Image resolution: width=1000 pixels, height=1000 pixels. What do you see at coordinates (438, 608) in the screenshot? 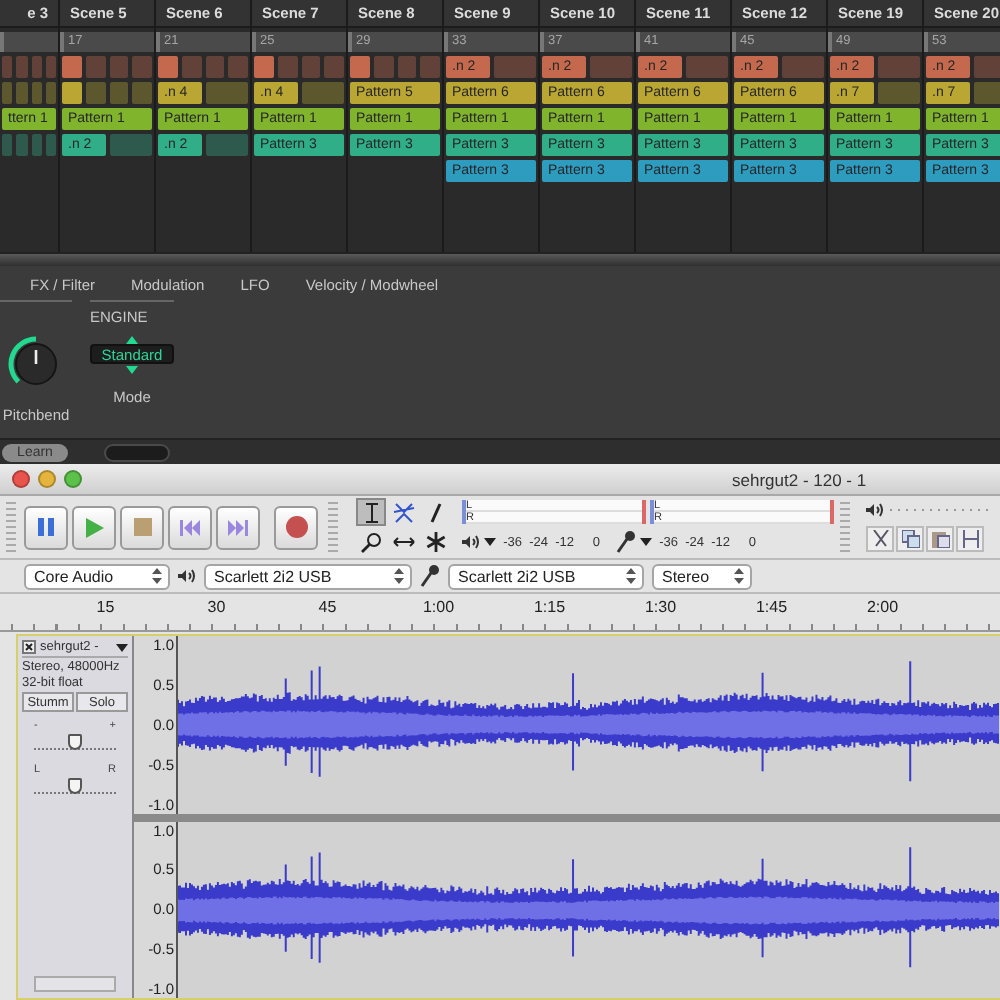
I see `ruler-label: 1:00` at bounding box center [438, 608].